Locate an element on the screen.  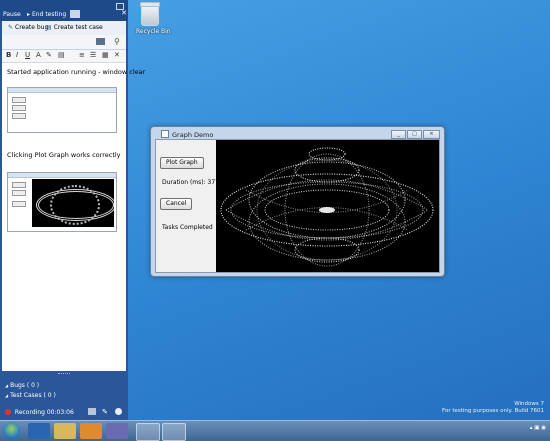
attach-icon: ⚲ is located at coordinates (117, 41).